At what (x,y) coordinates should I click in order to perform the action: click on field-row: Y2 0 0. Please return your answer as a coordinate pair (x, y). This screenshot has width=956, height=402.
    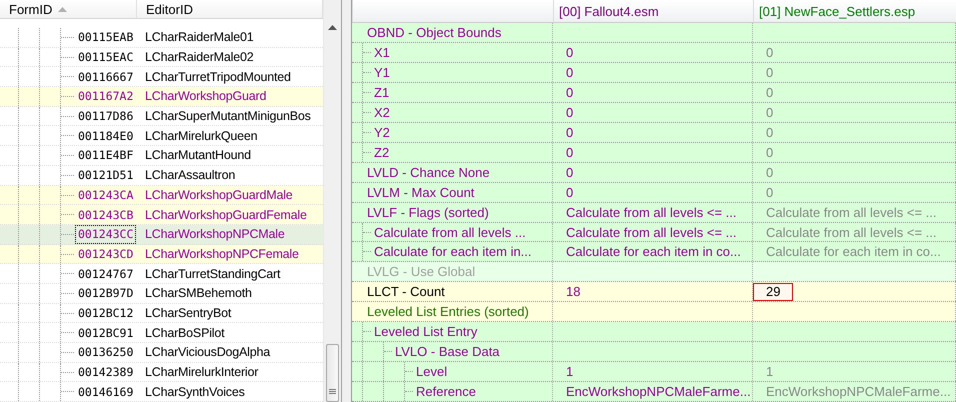
    Looking at the image, I should click on (654, 132).